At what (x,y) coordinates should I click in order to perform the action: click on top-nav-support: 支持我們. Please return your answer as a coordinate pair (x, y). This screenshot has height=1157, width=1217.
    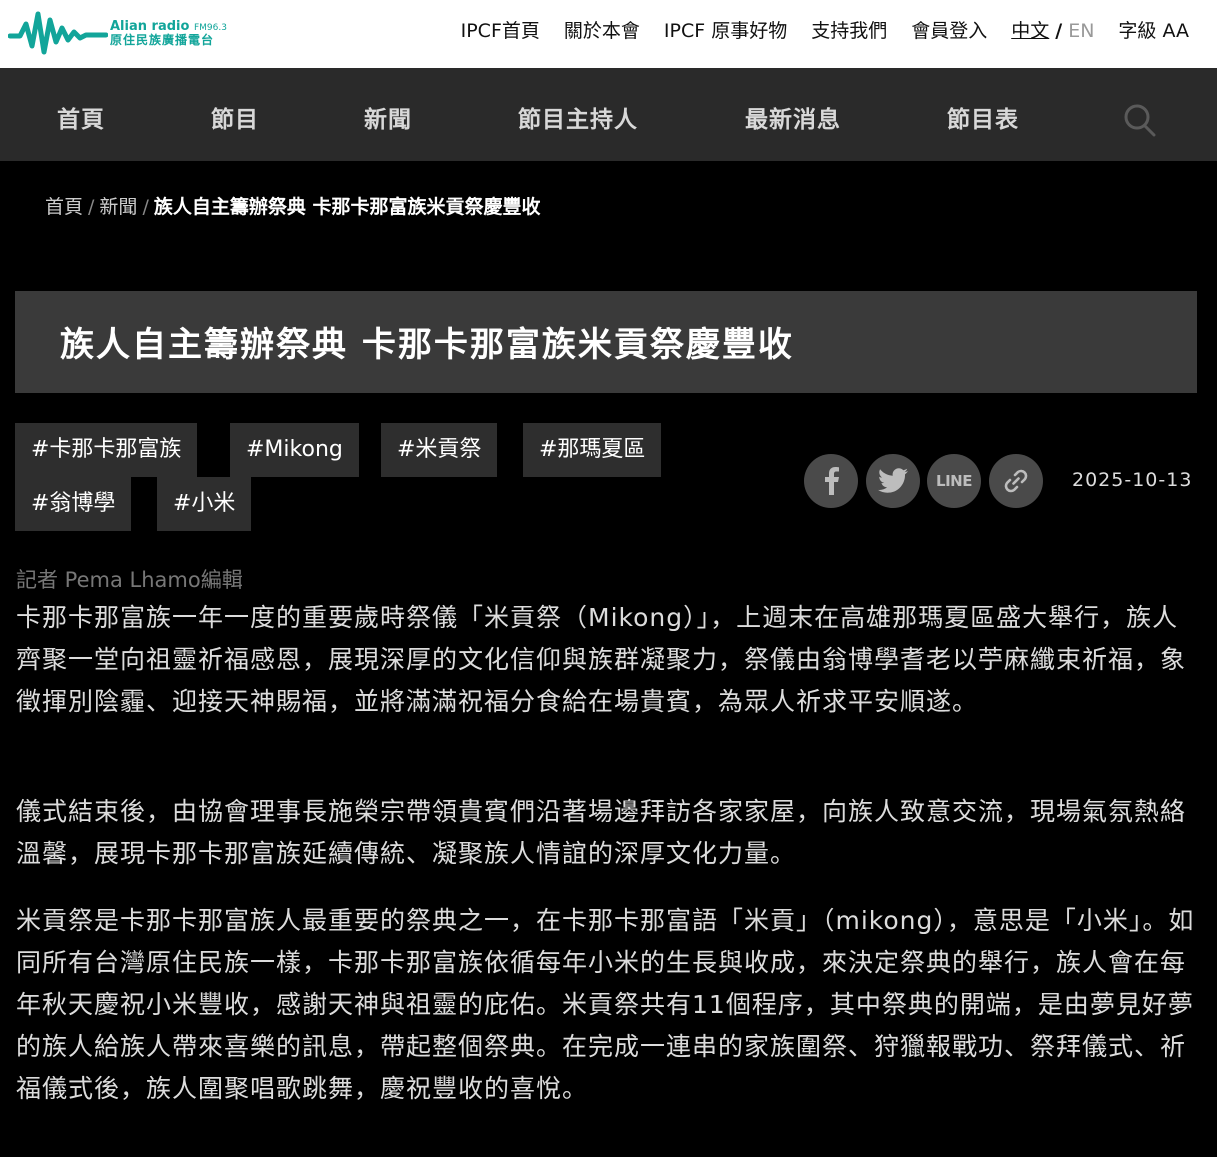
    Looking at the image, I should click on (849, 29).